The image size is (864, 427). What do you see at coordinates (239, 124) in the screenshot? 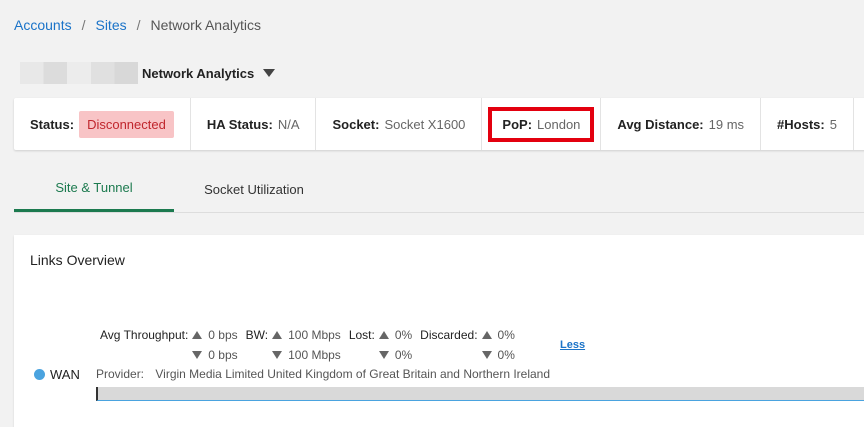
I see `ha-status-label: HA Status:` at bounding box center [239, 124].